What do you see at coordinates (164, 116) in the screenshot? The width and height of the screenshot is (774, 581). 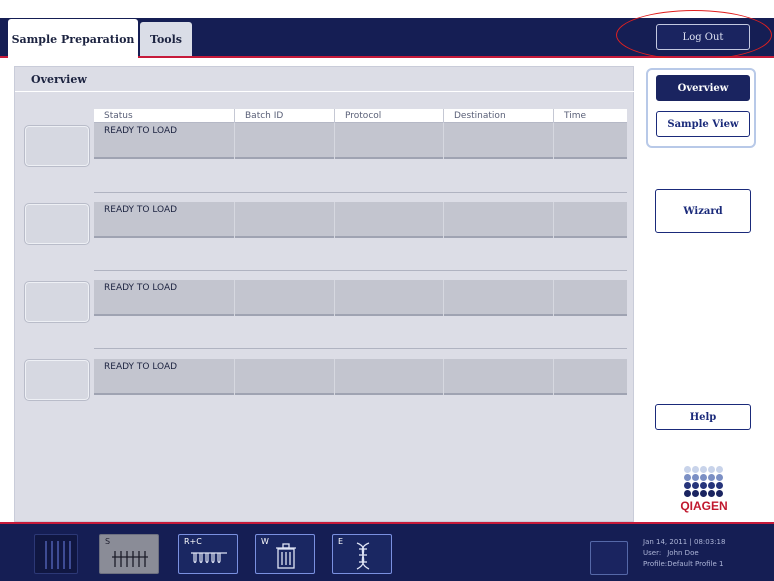 I see `column-header-status: Status` at bounding box center [164, 116].